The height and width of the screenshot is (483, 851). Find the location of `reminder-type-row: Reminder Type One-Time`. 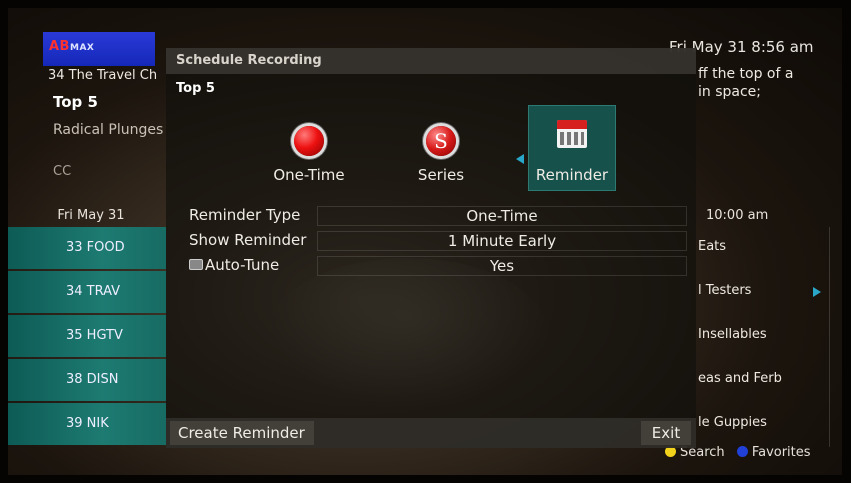

reminder-type-row: Reminder Type One-Time is located at coordinates (436, 216).